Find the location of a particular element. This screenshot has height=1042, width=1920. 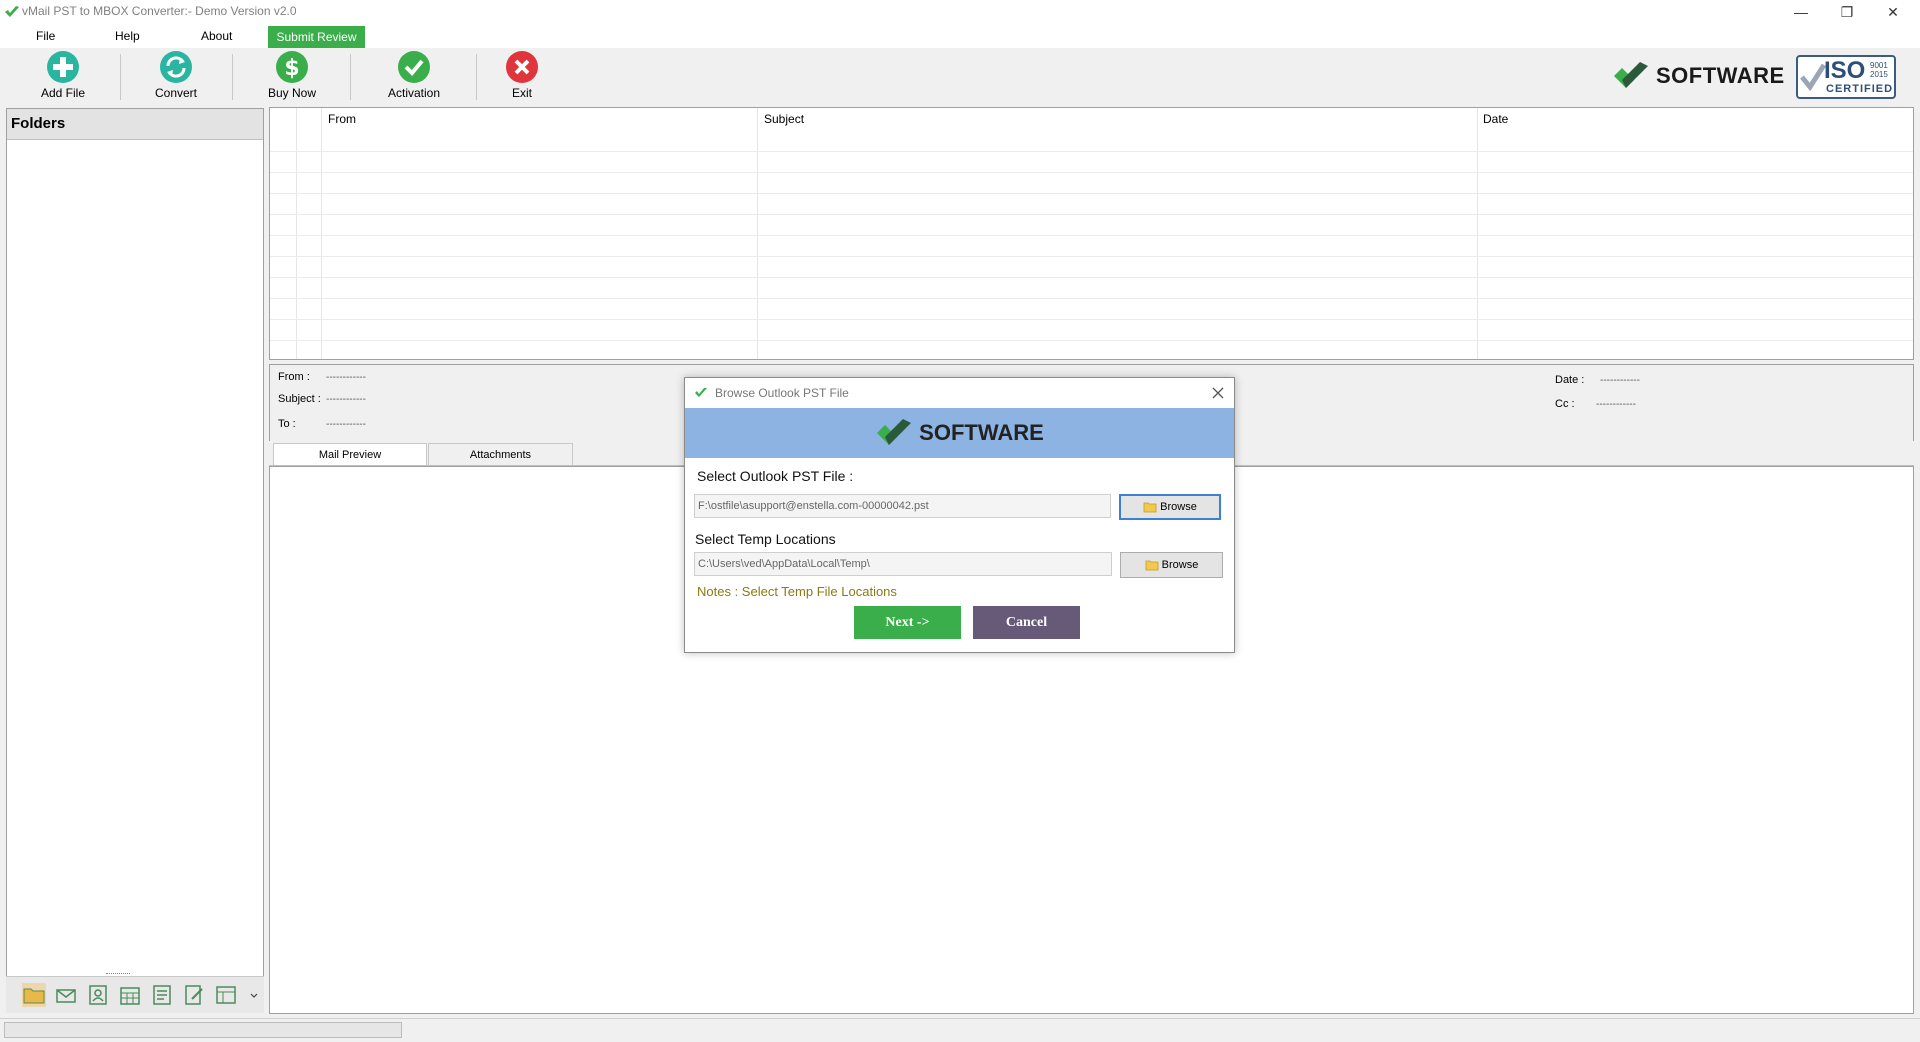

submit-review-button: Submit Review is located at coordinates (316, 37).